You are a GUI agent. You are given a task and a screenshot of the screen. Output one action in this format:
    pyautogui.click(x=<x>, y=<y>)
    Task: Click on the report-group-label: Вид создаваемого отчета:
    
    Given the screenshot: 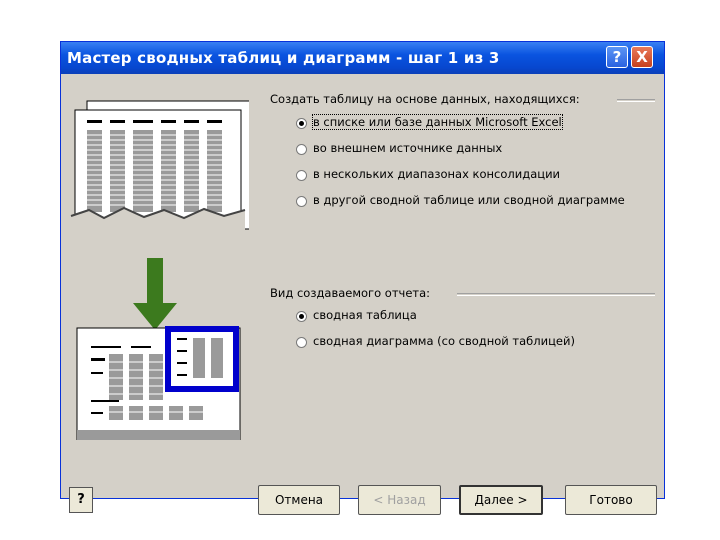 What is the action you would take?
    pyautogui.click(x=350, y=293)
    